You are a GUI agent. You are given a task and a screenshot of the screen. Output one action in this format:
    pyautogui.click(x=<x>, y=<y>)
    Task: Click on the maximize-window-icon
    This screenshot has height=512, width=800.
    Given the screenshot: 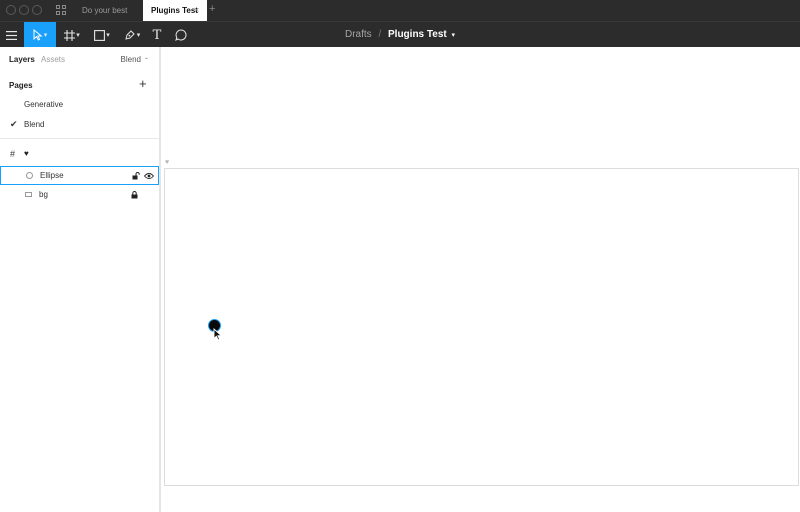 What is the action you would take?
    pyautogui.click(x=37, y=10)
    